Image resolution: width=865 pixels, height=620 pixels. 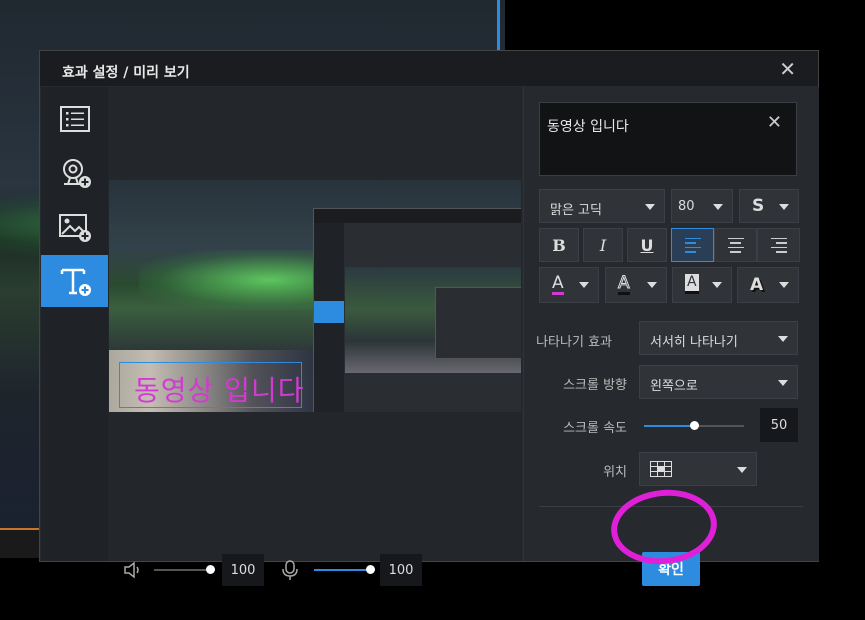 I want to click on nested-sidebar, so click(x=329, y=317).